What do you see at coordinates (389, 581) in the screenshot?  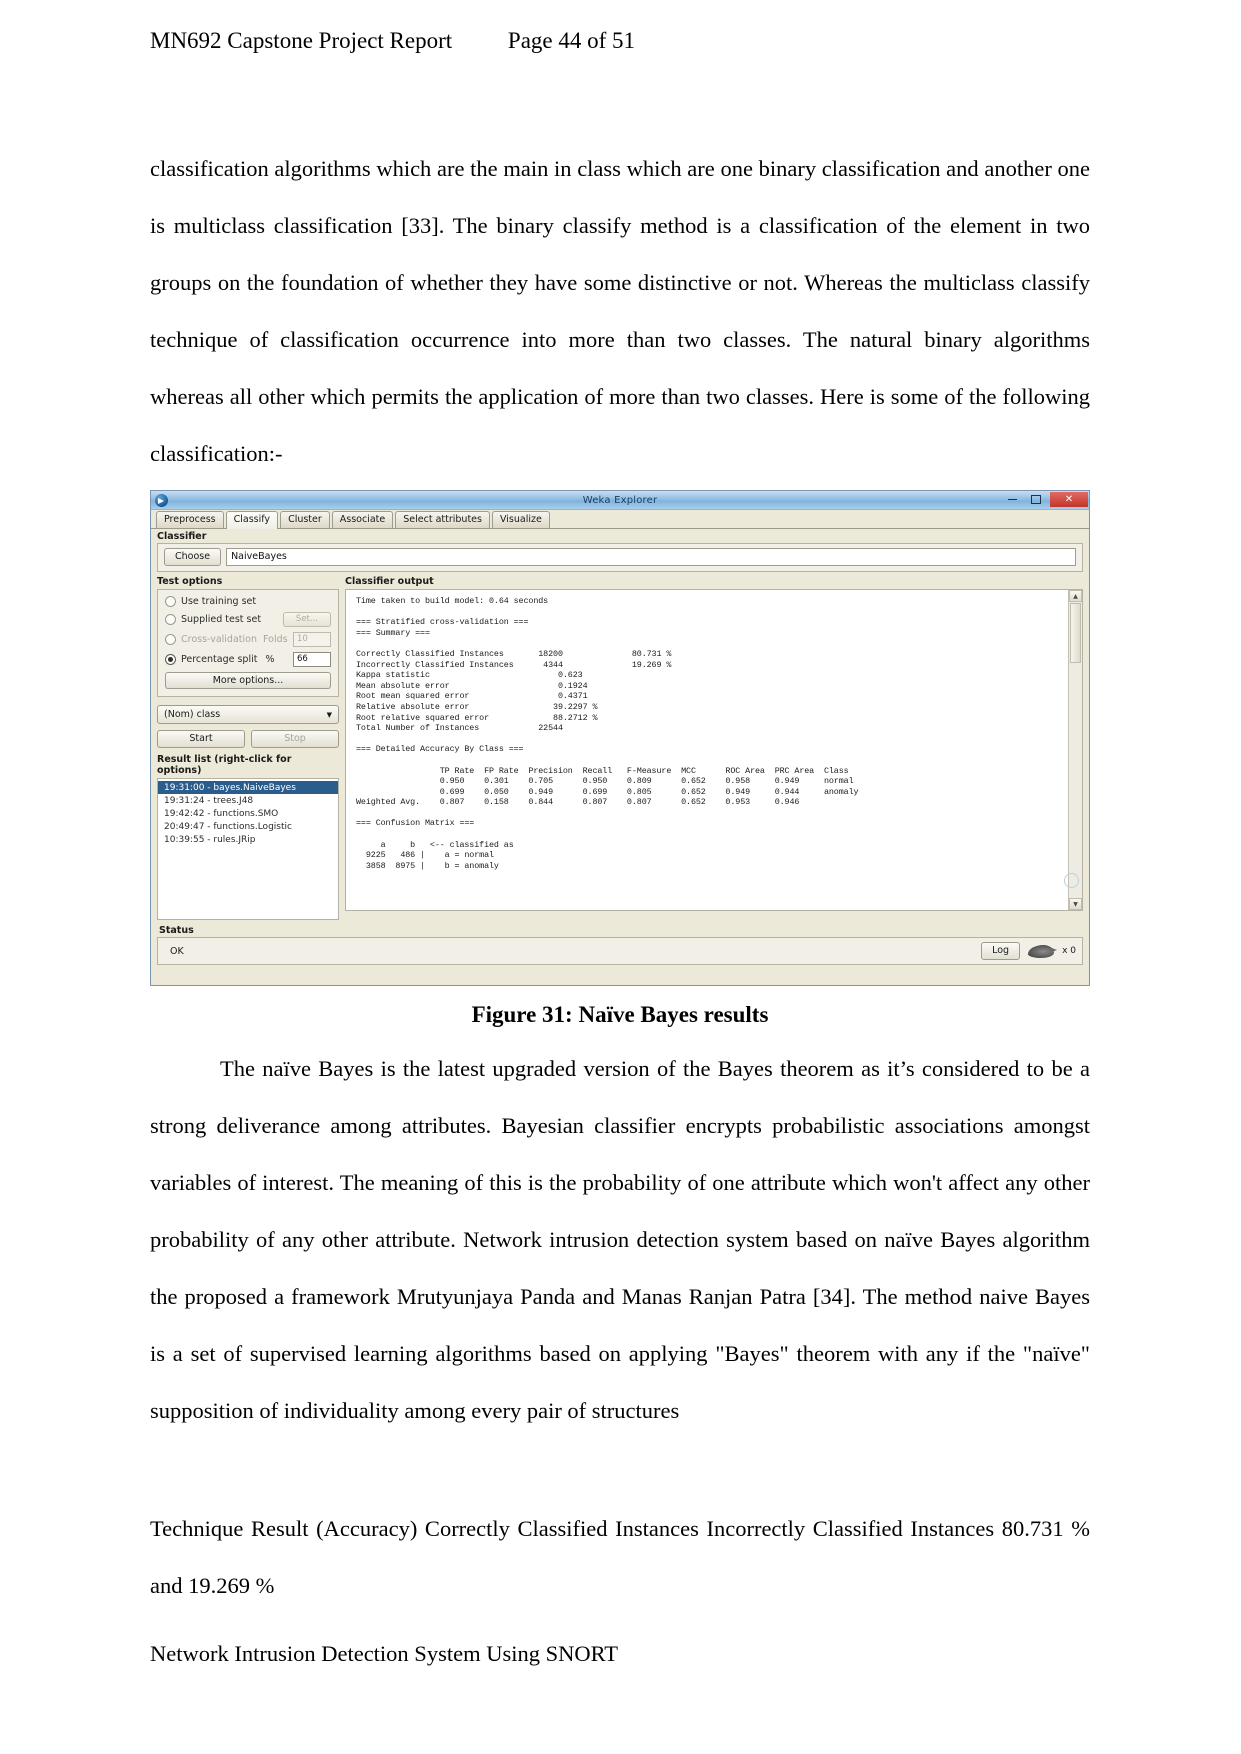 I see `classifier-output-label: Classifier output` at bounding box center [389, 581].